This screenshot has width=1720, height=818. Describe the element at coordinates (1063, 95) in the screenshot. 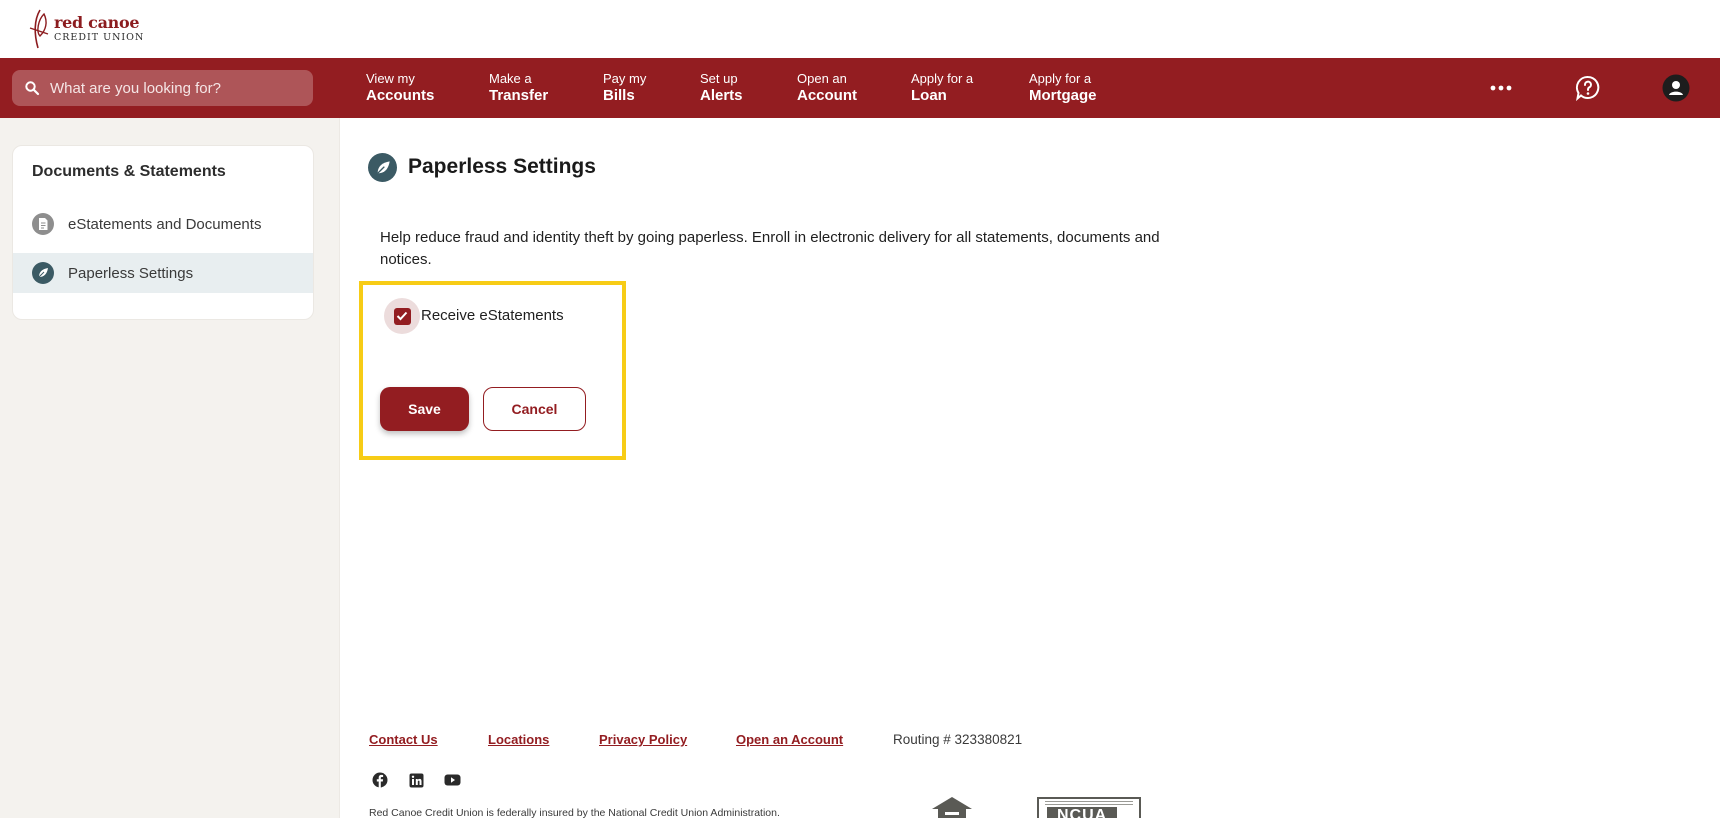

I see `nav-label: Mortgage` at that location.